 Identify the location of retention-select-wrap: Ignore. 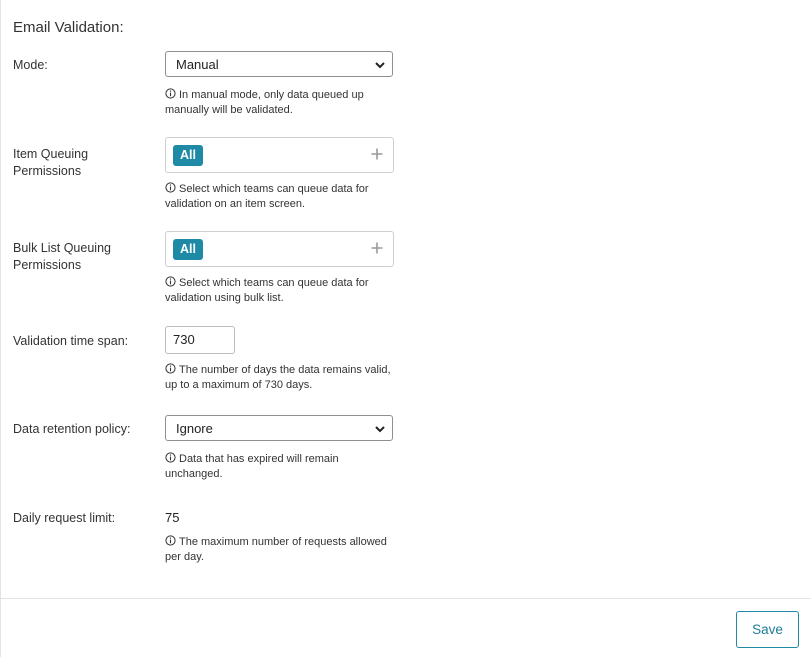
(279, 428).